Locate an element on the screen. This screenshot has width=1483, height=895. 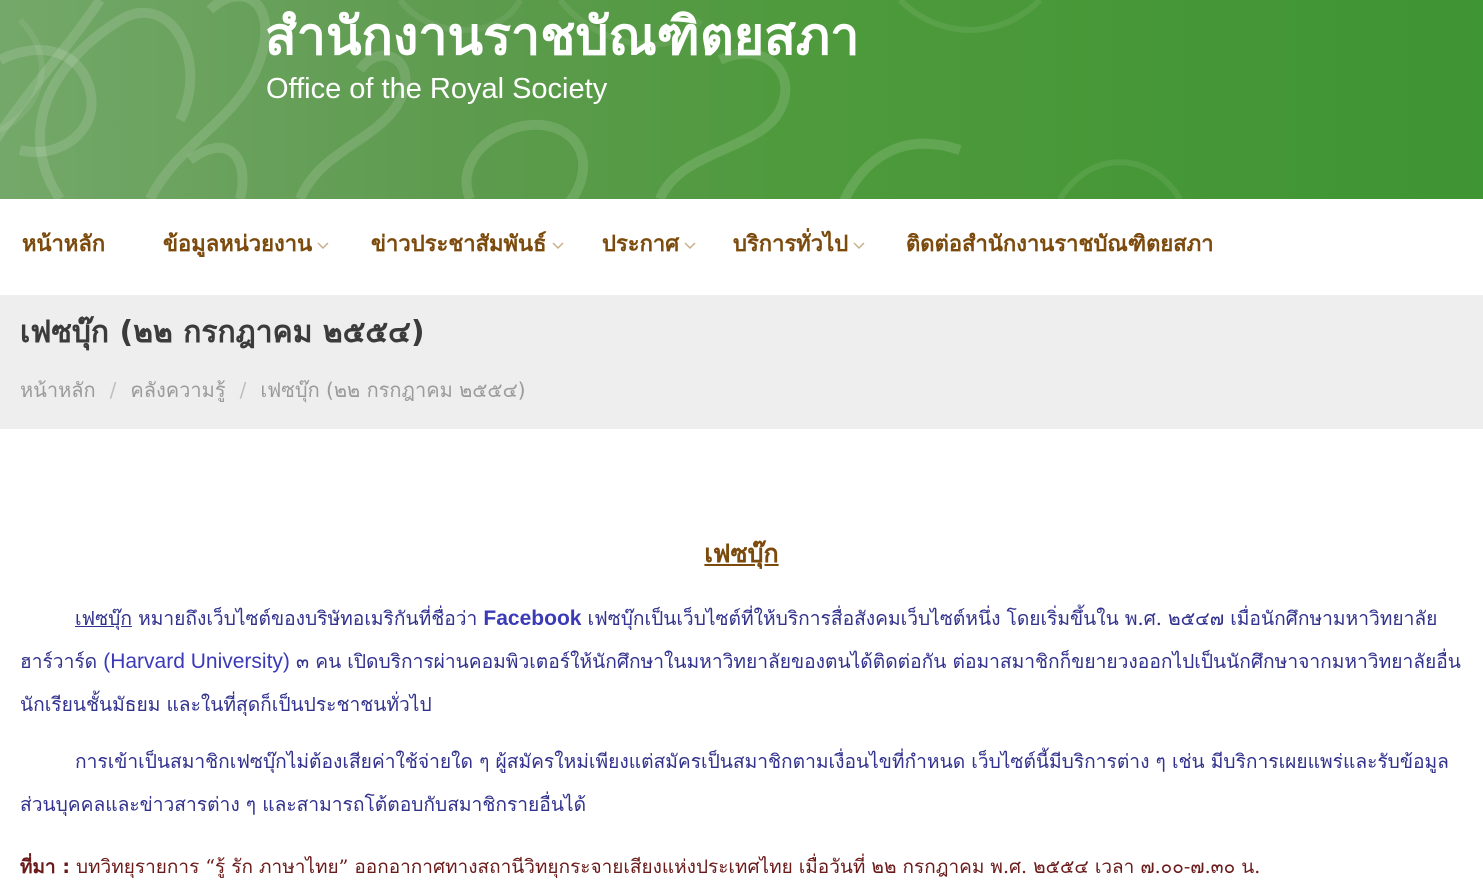
nav-item-news: ข่าวประชาสัมพันธ์ is located at coordinates (468, 245).